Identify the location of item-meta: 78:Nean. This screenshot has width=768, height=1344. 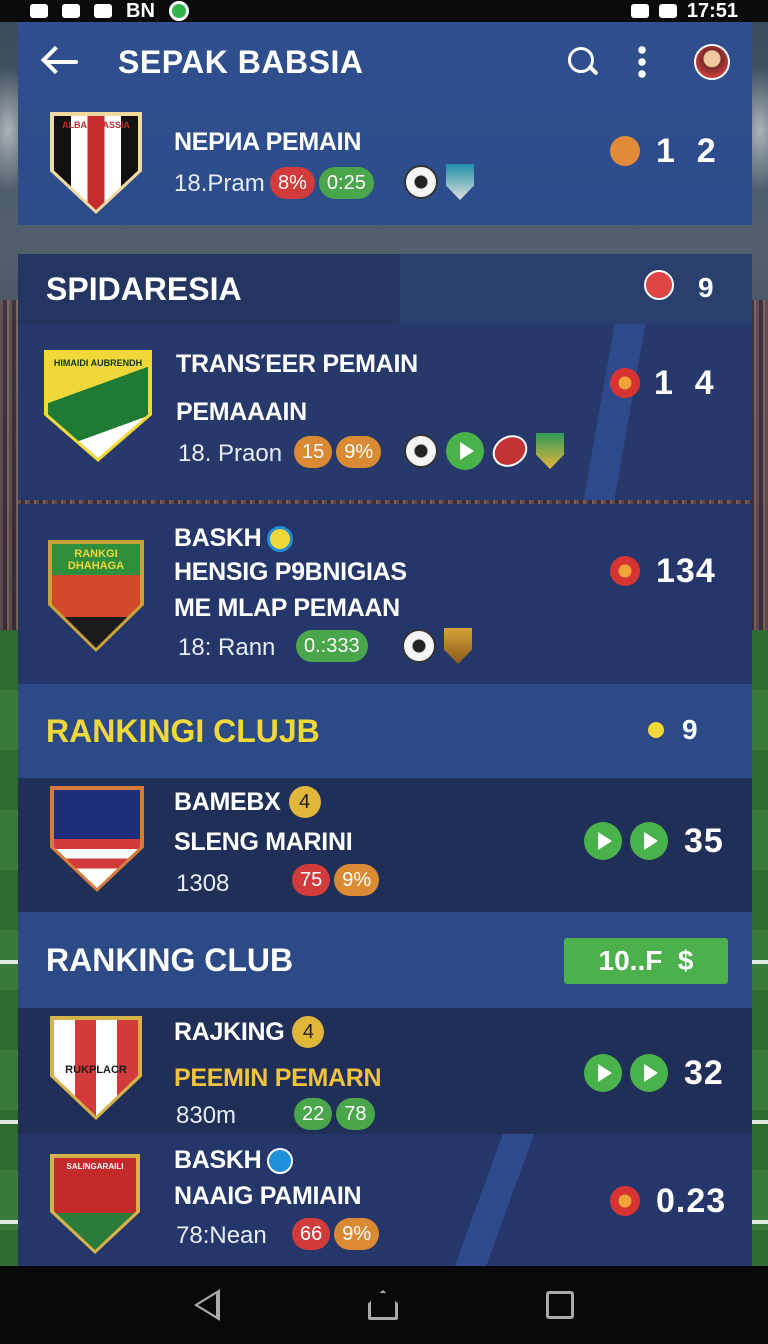
(221, 1235).